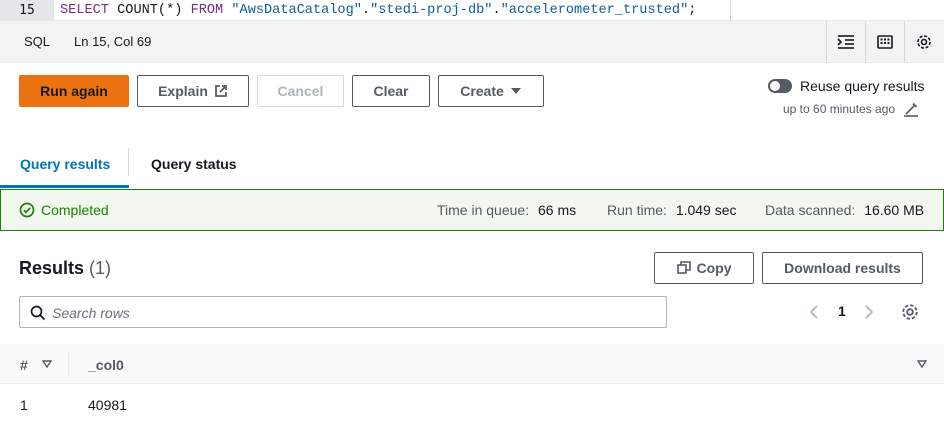 The height and width of the screenshot is (422, 944). I want to click on cancel-button: Cancel, so click(300, 91).